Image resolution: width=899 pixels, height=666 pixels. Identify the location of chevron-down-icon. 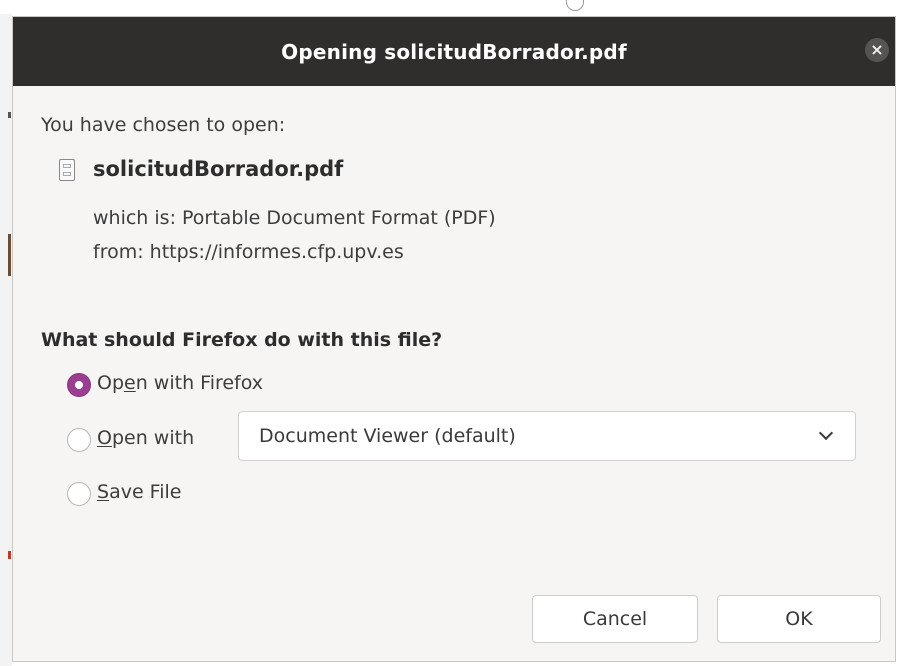
(826, 433).